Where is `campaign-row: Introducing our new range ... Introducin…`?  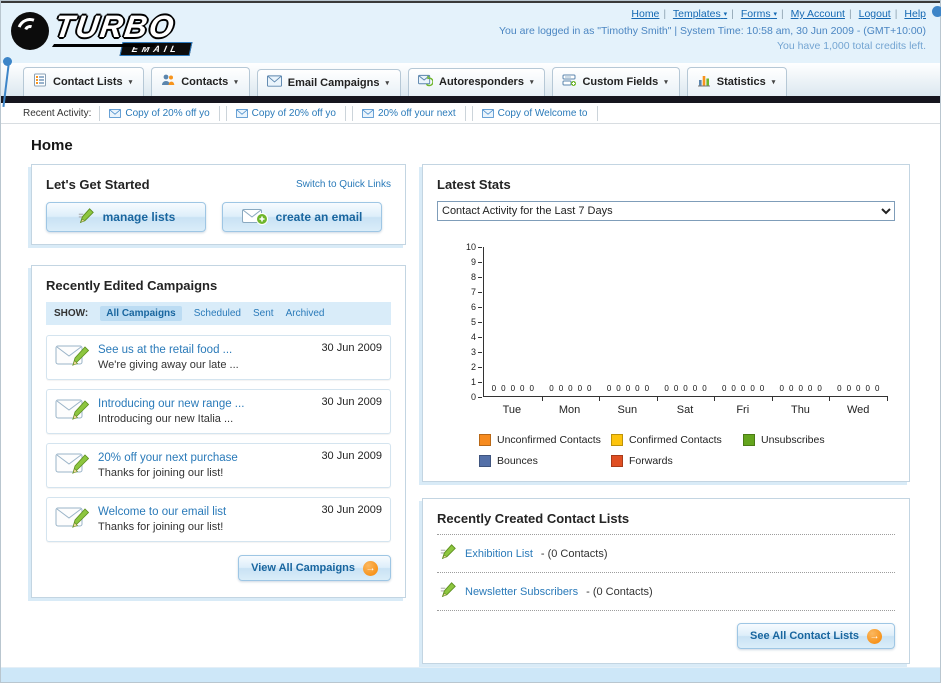 campaign-row: Introducing our new range ... Introducin… is located at coordinates (218, 411).